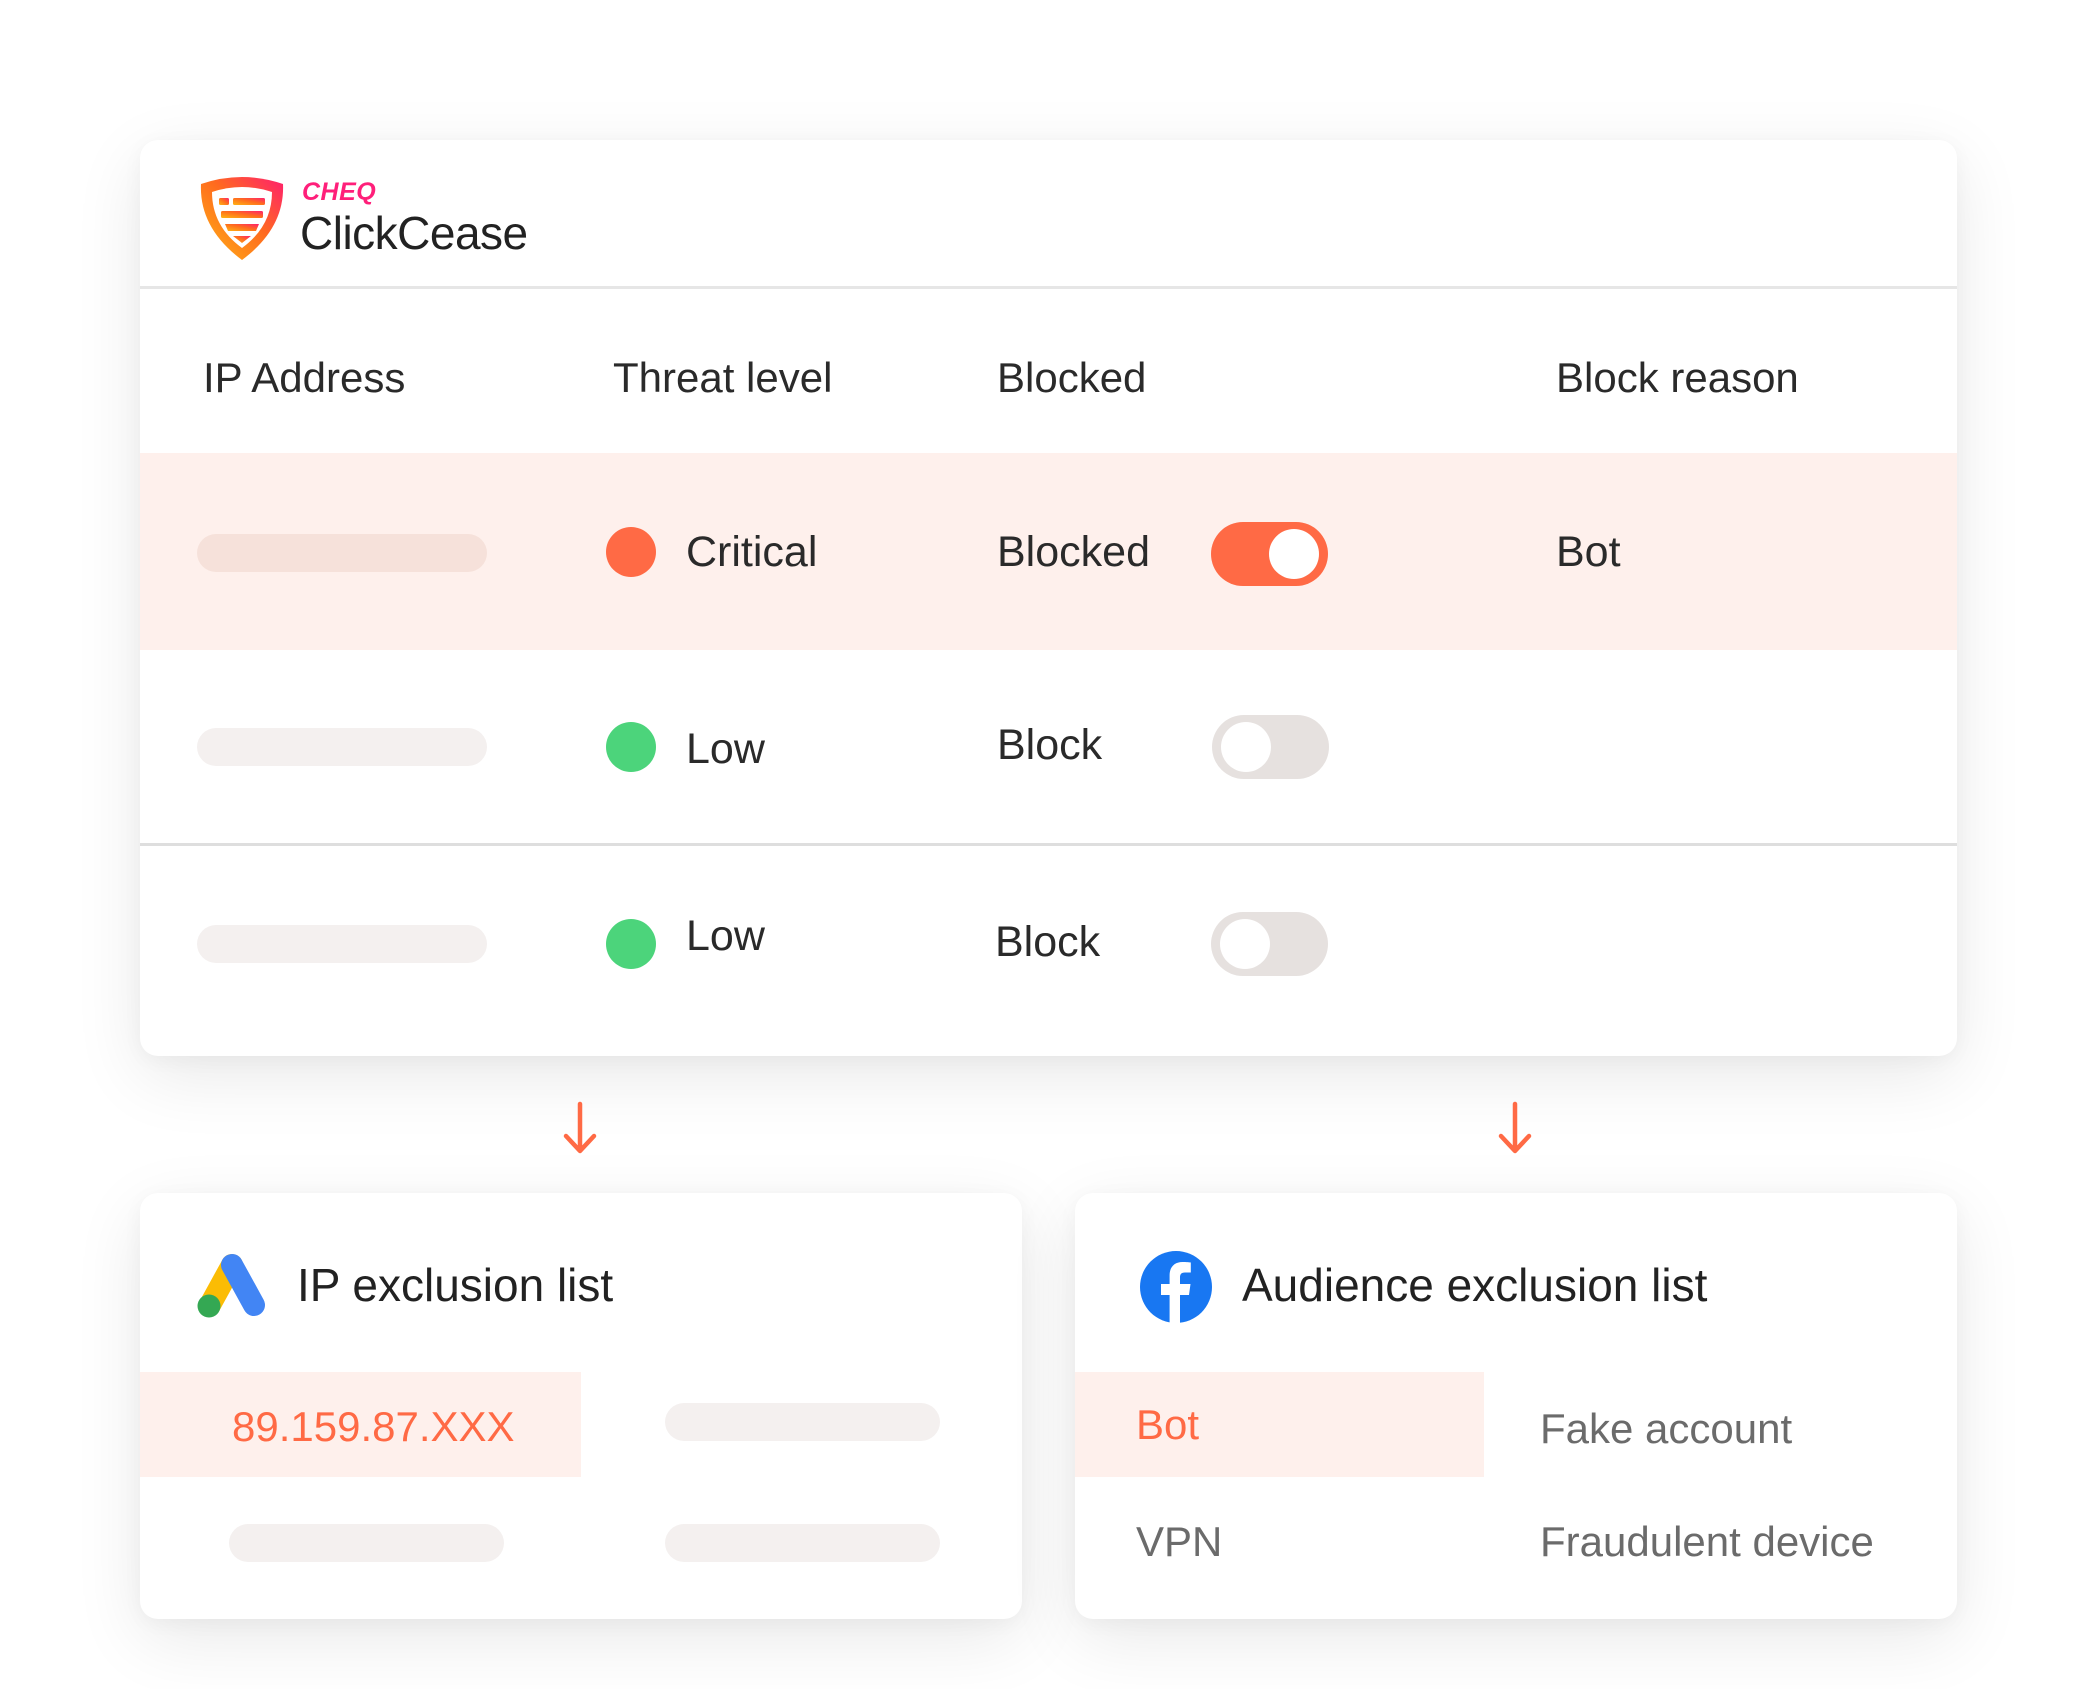 This screenshot has height=1689, width=2097. What do you see at coordinates (304, 377) in the screenshot?
I see `column-header-ip-address: IP Address` at bounding box center [304, 377].